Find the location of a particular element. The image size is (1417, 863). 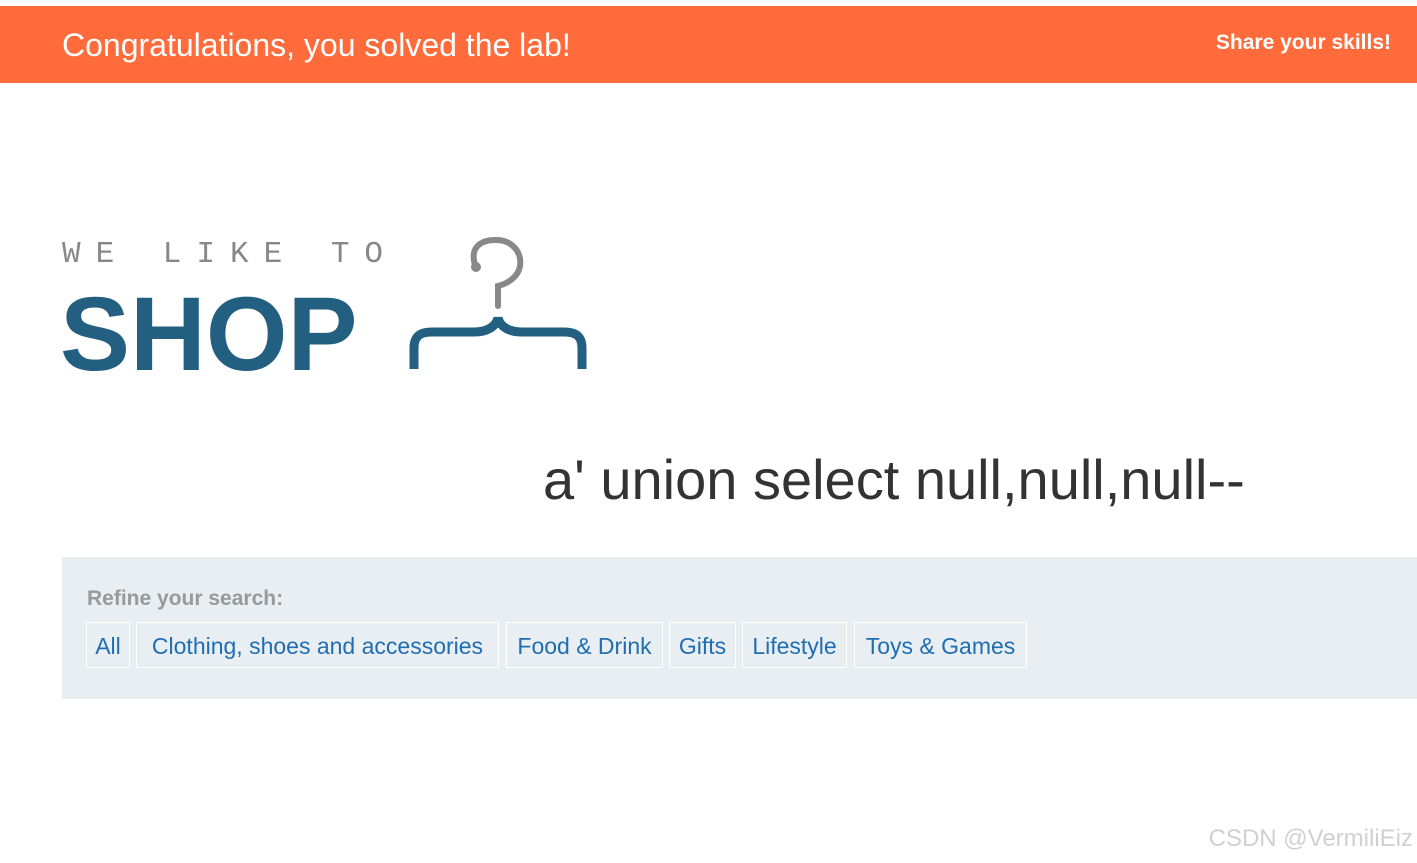

watermark: CSDN @VermiliEiz is located at coordinates (1310, 838).